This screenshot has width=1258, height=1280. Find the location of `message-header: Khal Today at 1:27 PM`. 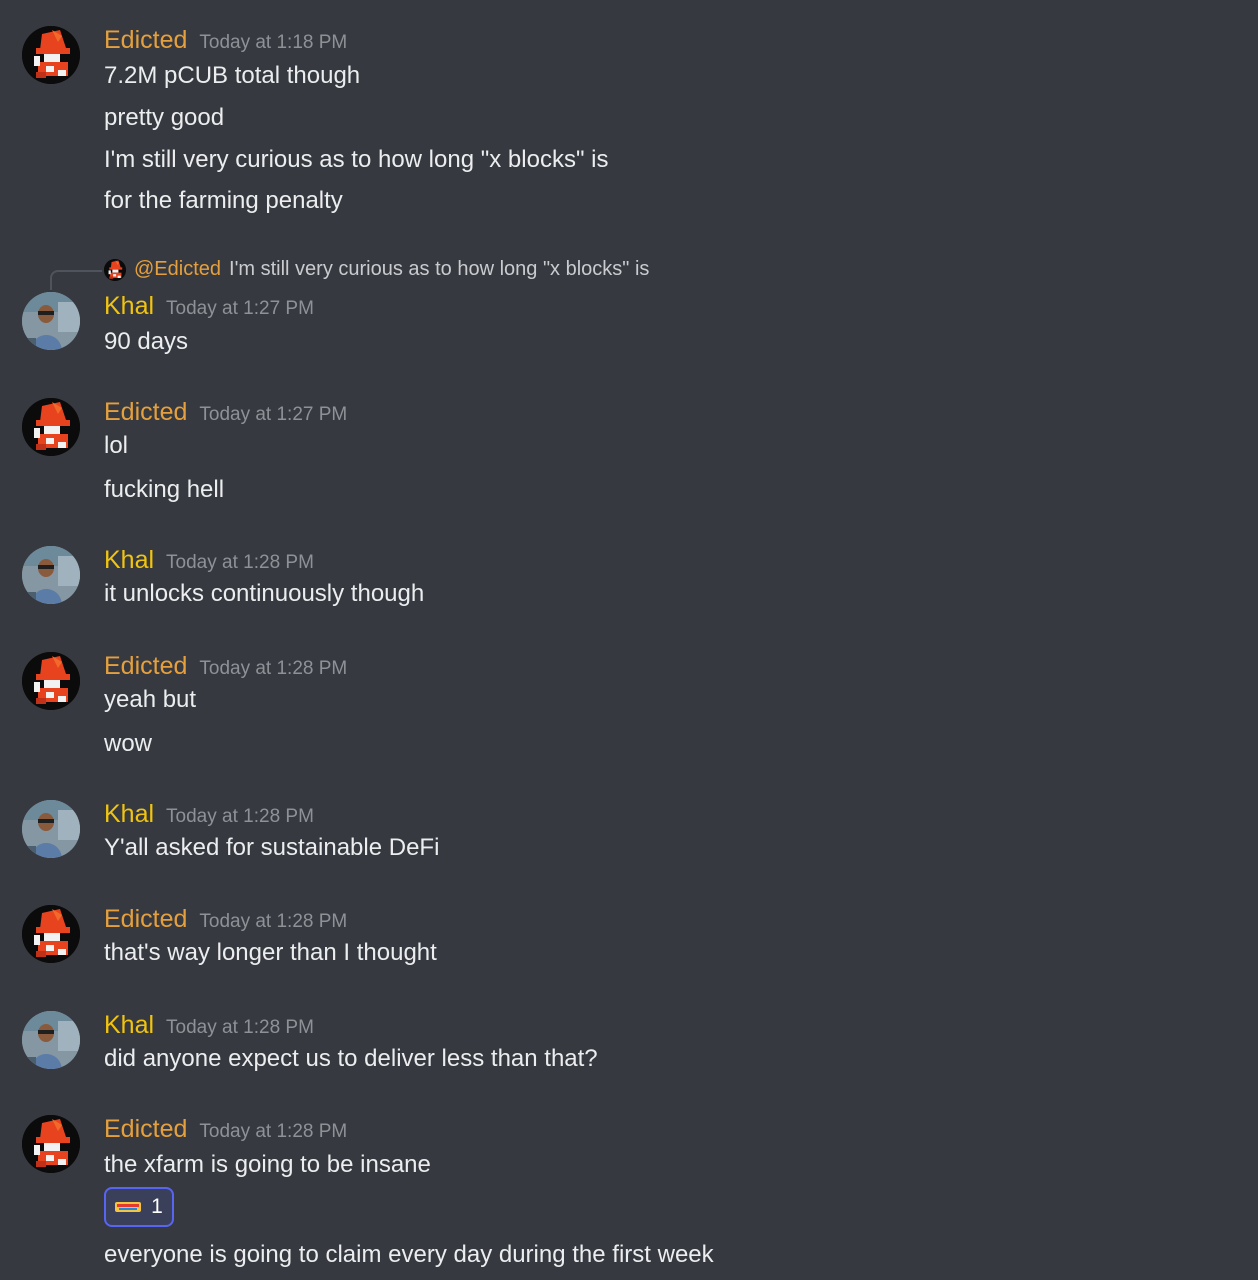

message-header: Khal Today at 1:27 PM is located at coordinates (209, 306).